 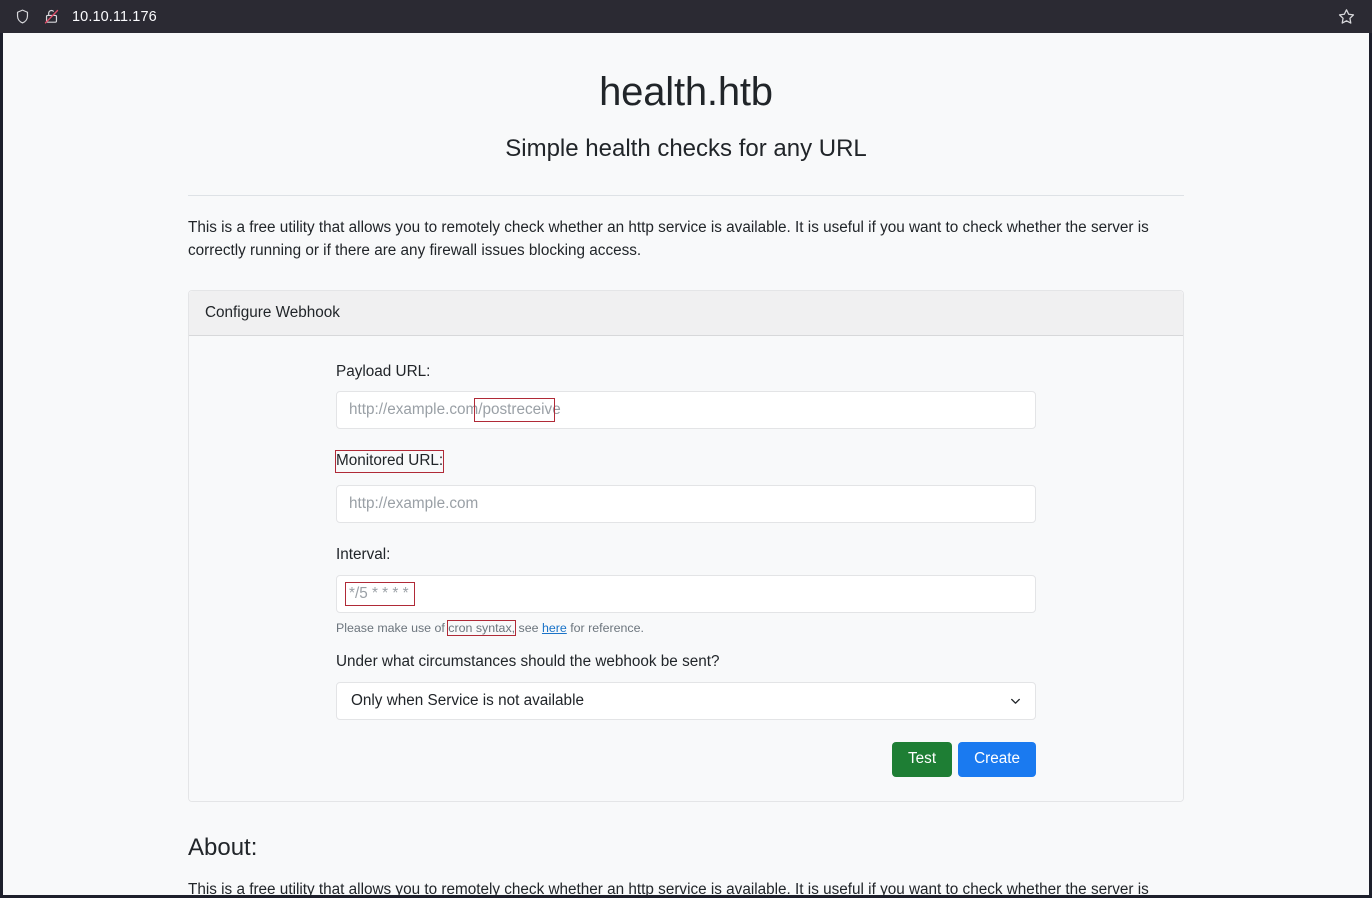 I want to click on card-header-title: Configure Webhook, so click(x=686, y=313).